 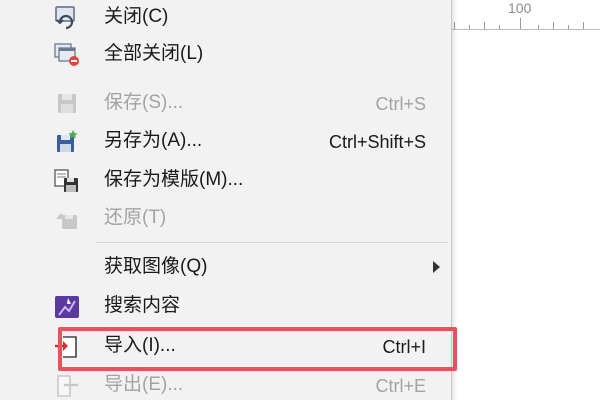 What do you see at coordinates (226, 54) in the screenshot?
I see `menu-item-close-all: 全部关闭(L)` at bounding box center [226, 54].